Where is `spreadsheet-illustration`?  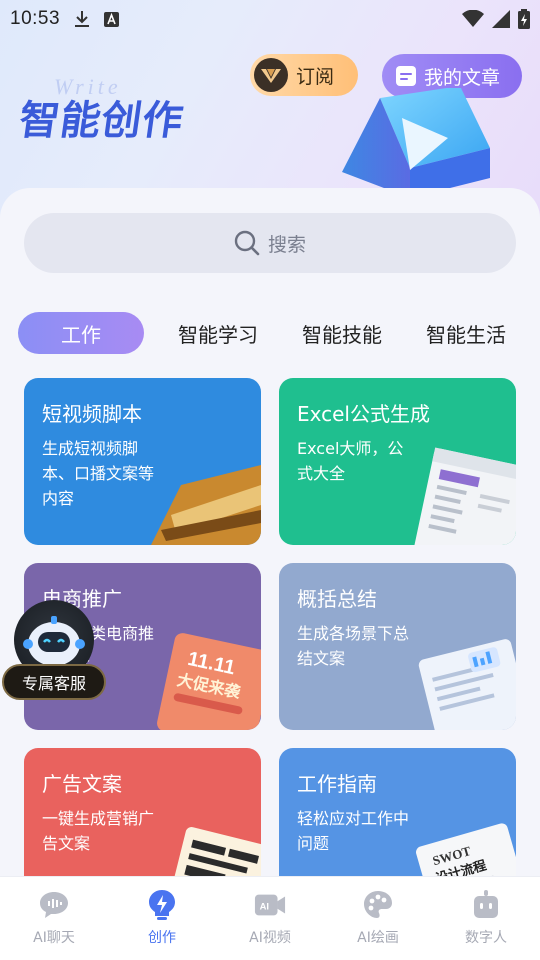 spreadsheet-illustration is located at coordinates (464, 496).